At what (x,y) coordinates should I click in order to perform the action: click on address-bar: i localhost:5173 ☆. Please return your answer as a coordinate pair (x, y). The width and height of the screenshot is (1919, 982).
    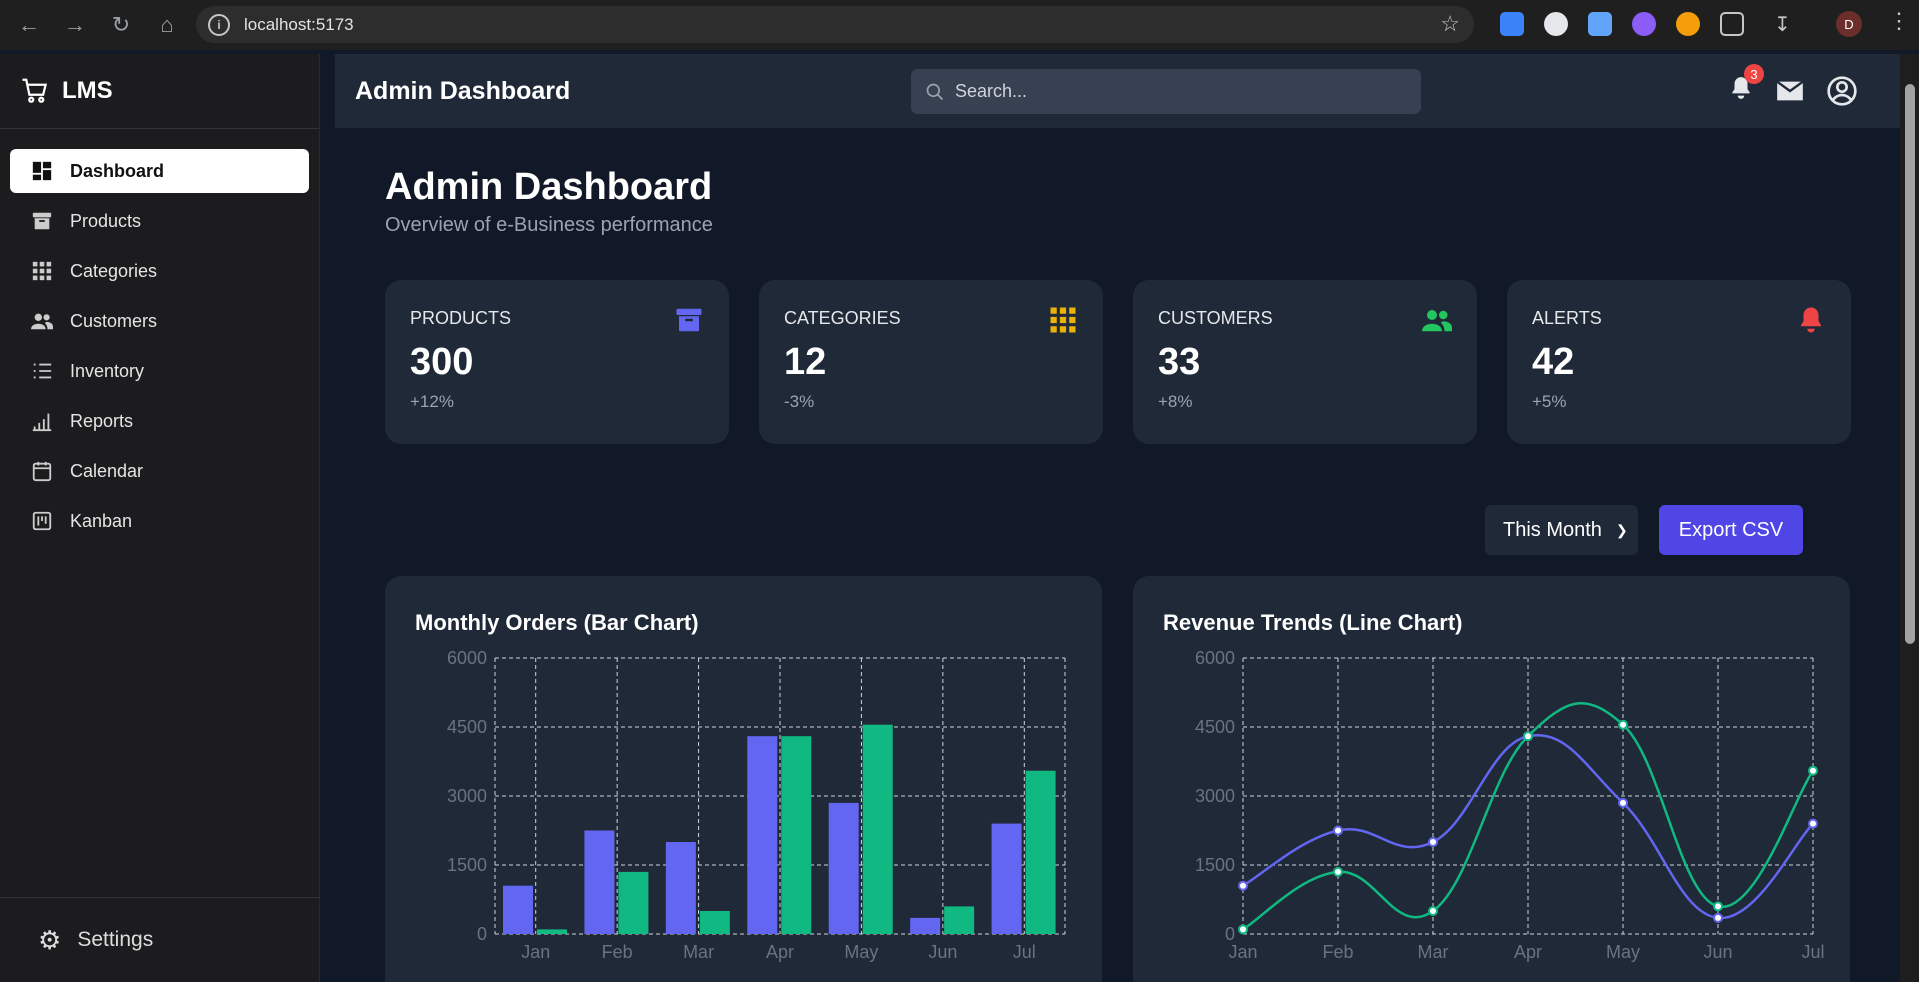
    Looking at the image, I should click on (835, 24).